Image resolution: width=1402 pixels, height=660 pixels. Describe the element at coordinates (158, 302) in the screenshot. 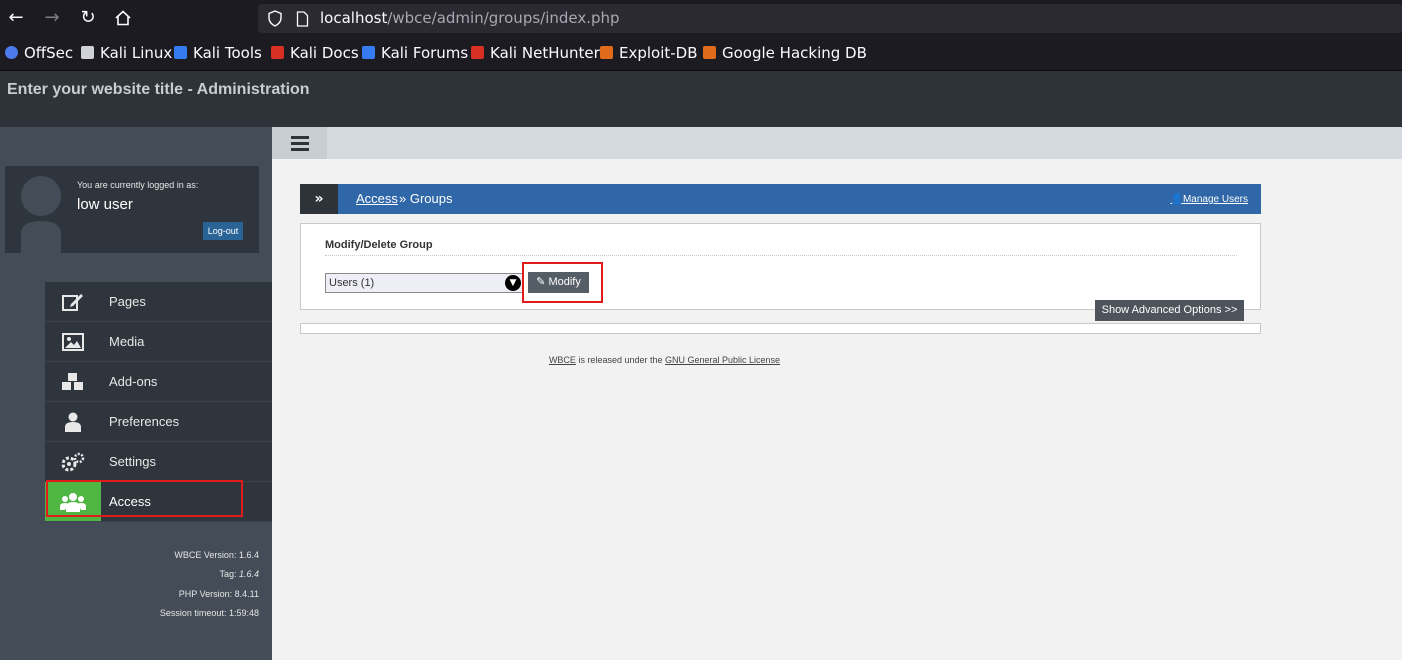

I see `menu-item-pages: Pages` at that location.